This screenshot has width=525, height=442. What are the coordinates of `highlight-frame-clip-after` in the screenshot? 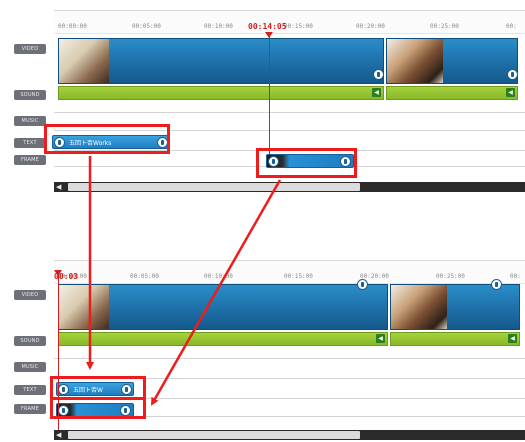 It's located at (98, 408).